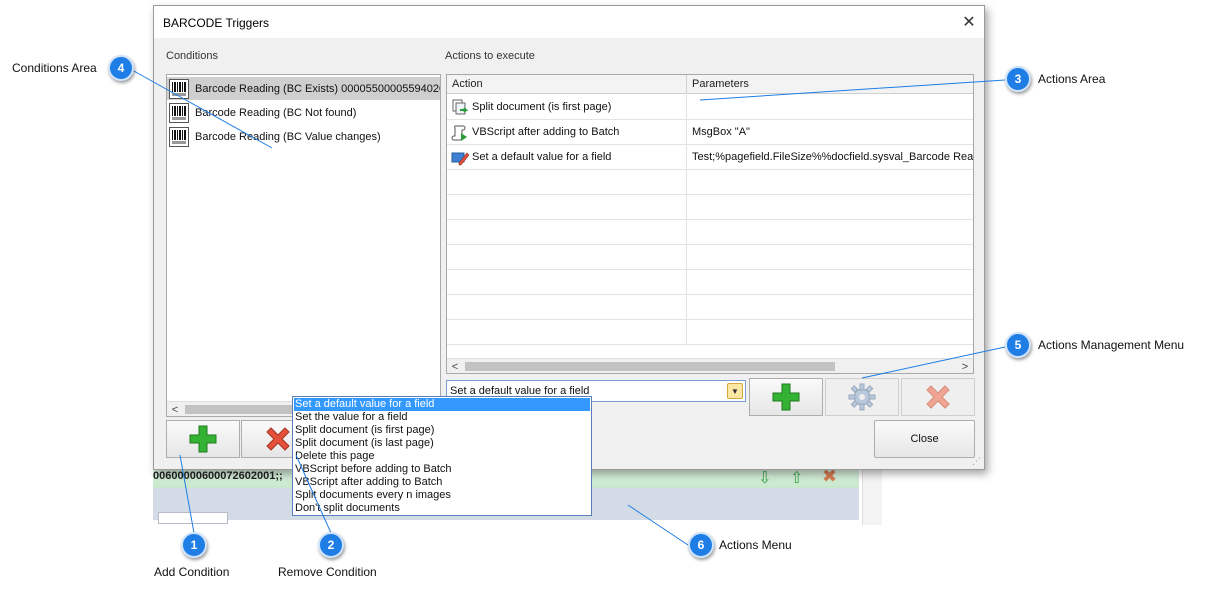 The width and height of the screenshot is (1213, 595). What do you see at coordinates (569, 22) in the screenshot?
I see `title-bar: BARCODE Triggers ✕` at bounding box center [569, 22].